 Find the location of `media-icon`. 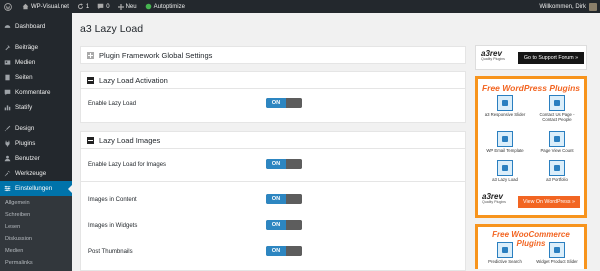

media-icon is located at coordinates (7, 62).